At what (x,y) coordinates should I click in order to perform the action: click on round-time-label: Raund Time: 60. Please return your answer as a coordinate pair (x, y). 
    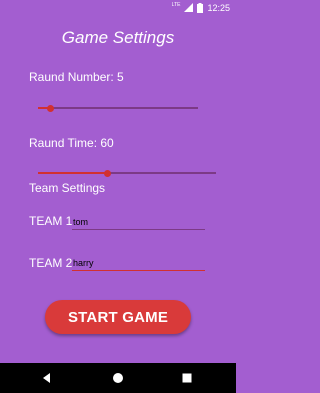
    Looking at the image, I should click on (71, 143).